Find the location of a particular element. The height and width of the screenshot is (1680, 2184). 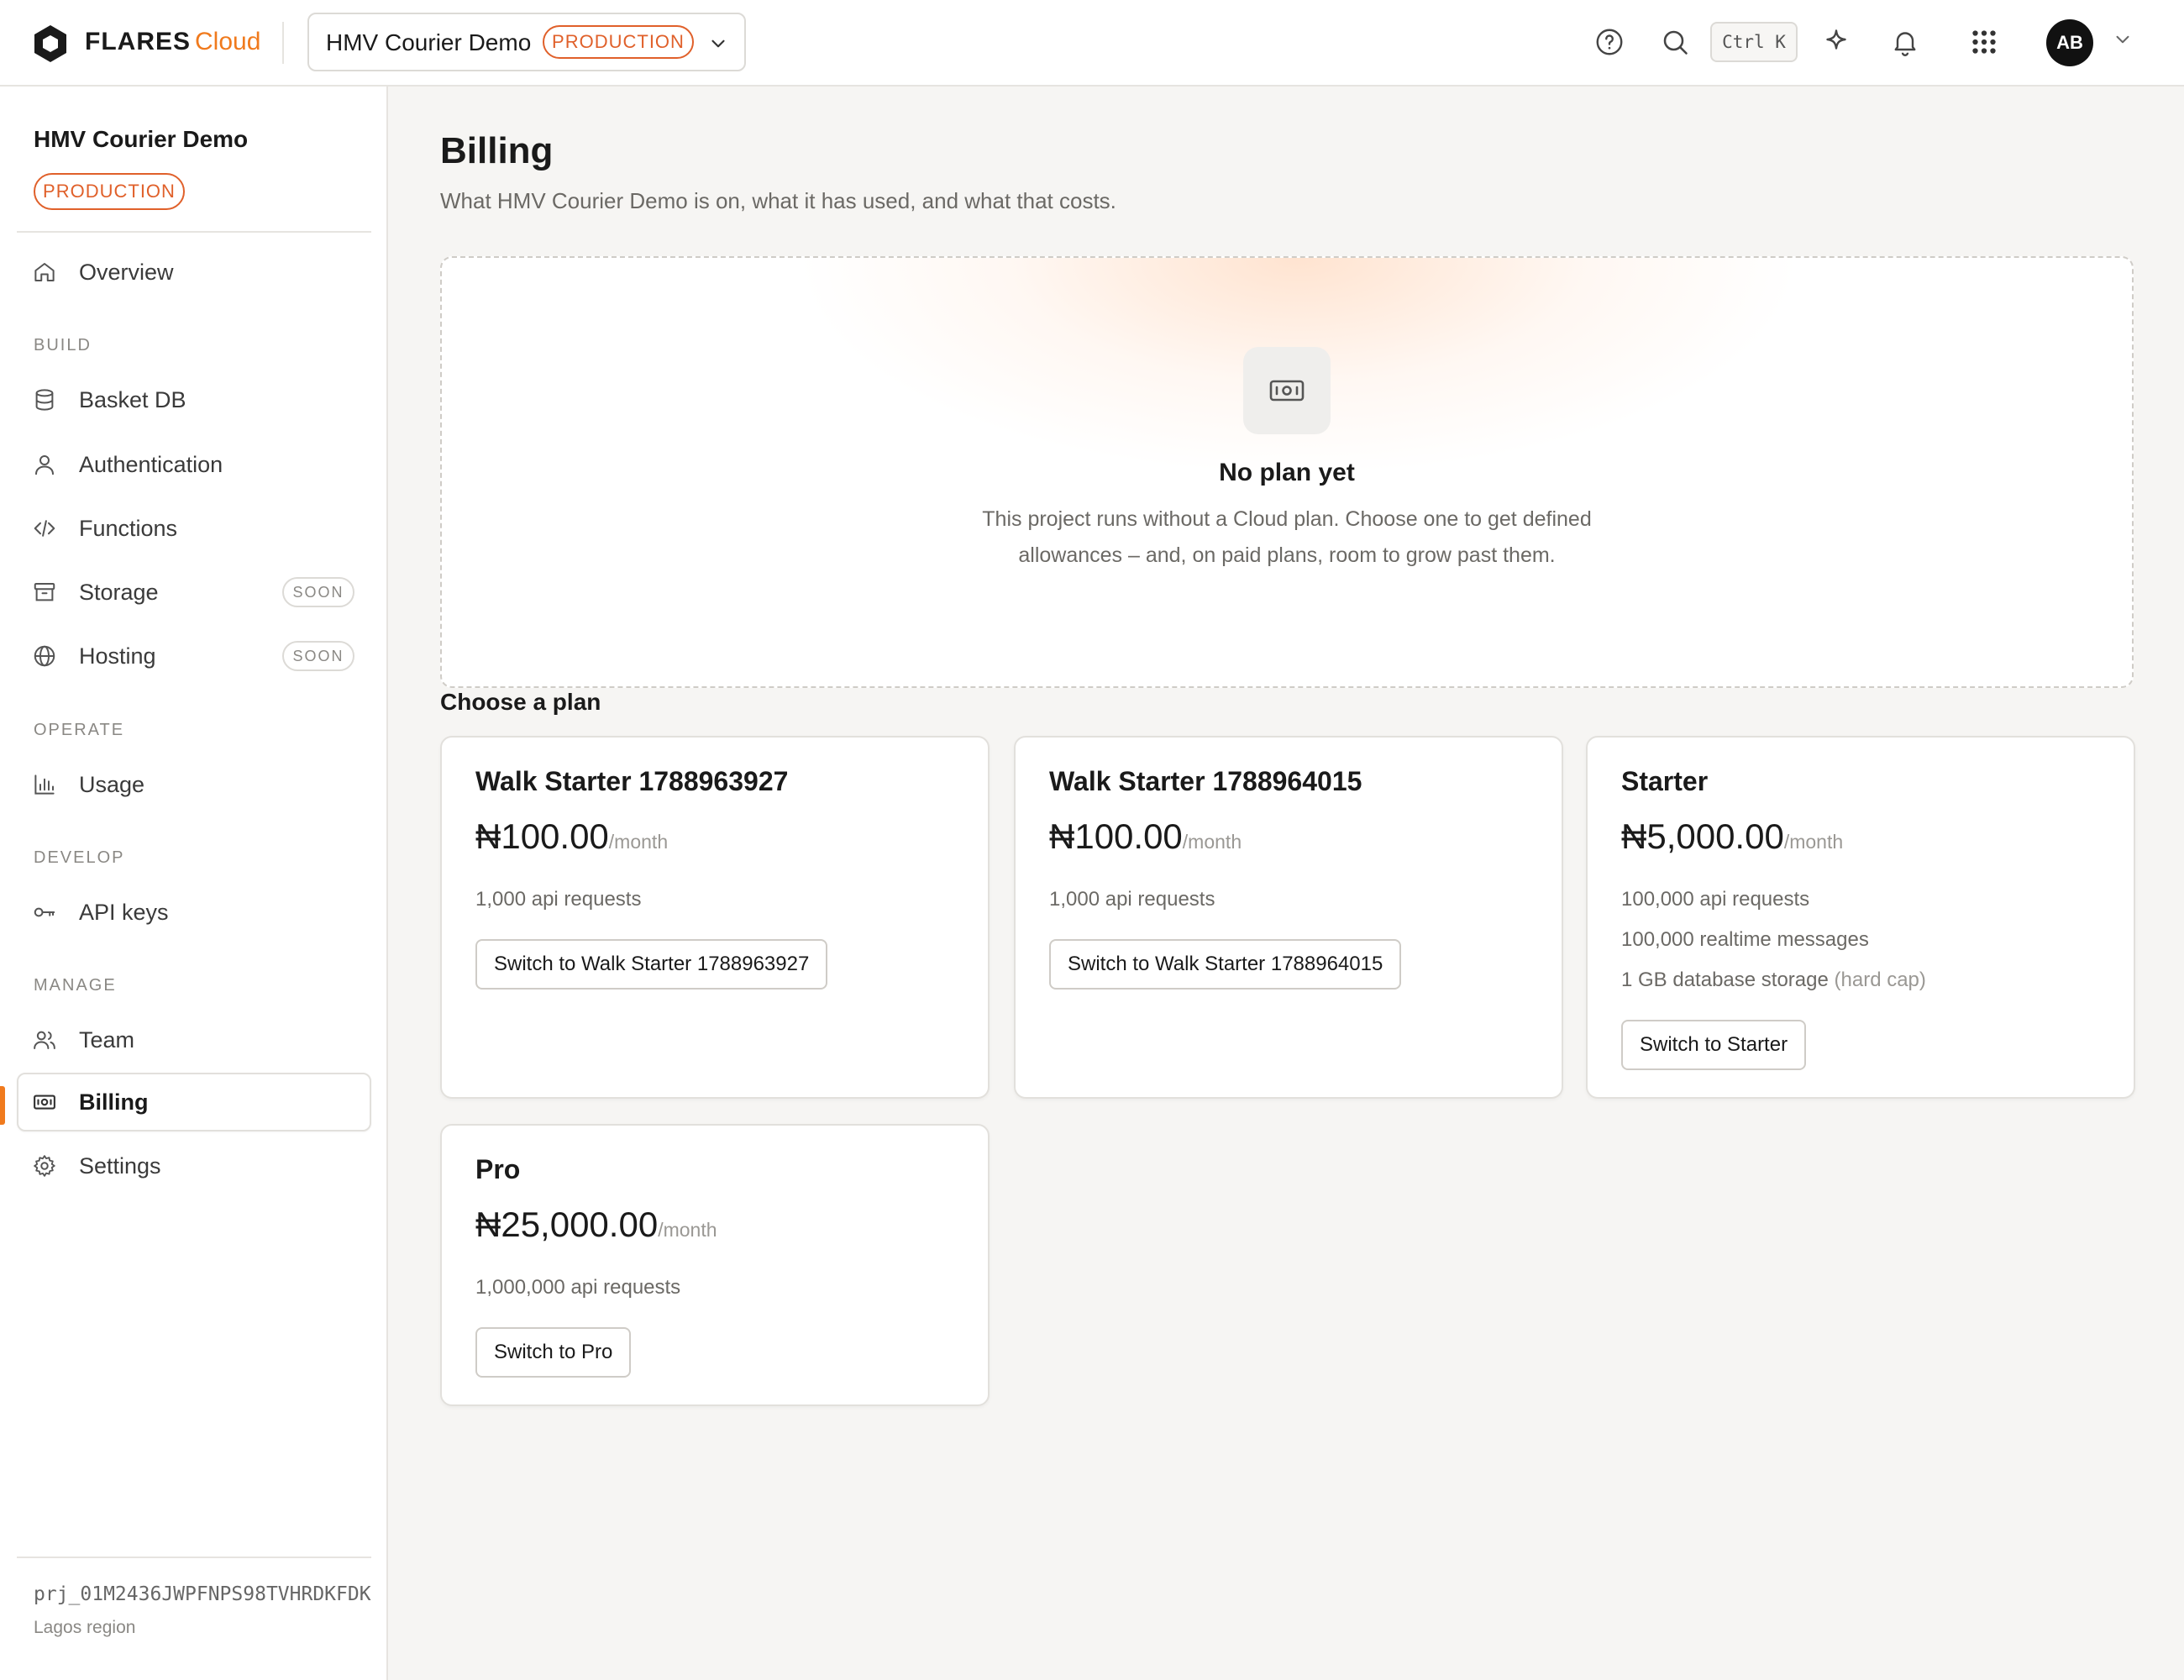

sidebar-item-label: Hosting is located at coordinates (117, 656).